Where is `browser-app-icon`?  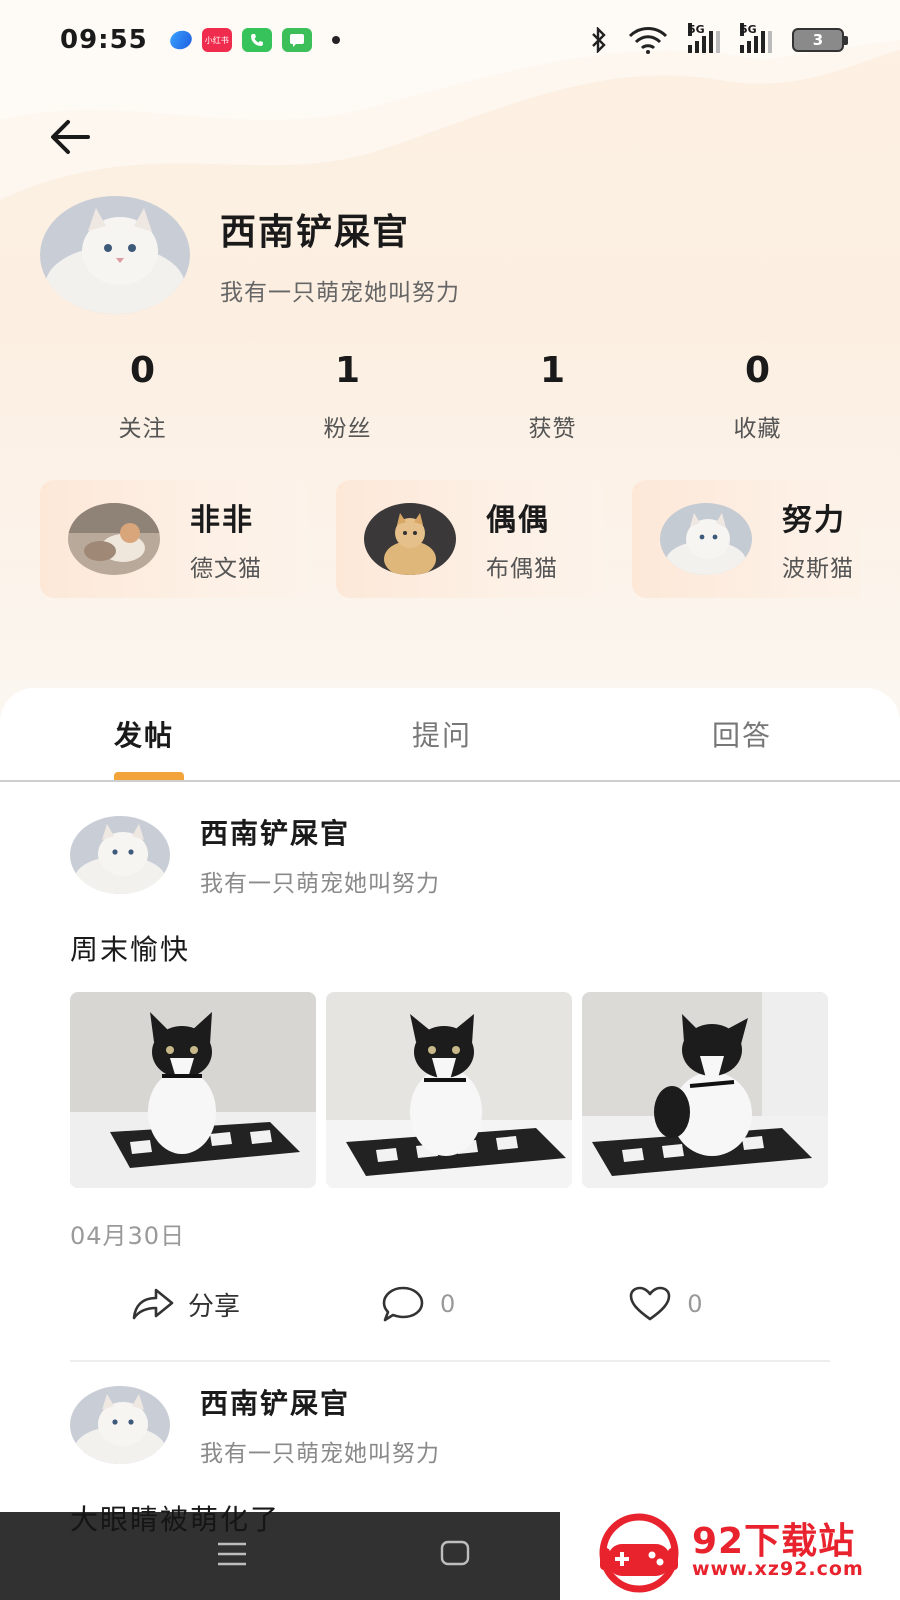 browser-app-icon is located at coordinates (181, 40).